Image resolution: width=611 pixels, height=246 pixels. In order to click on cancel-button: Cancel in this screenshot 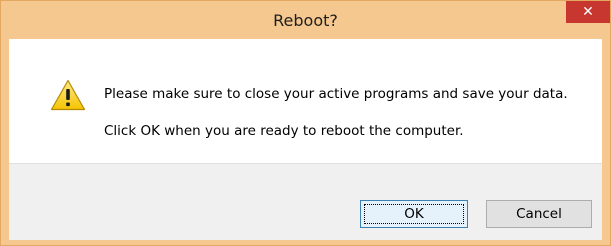, I will do `click(539, 214)`.